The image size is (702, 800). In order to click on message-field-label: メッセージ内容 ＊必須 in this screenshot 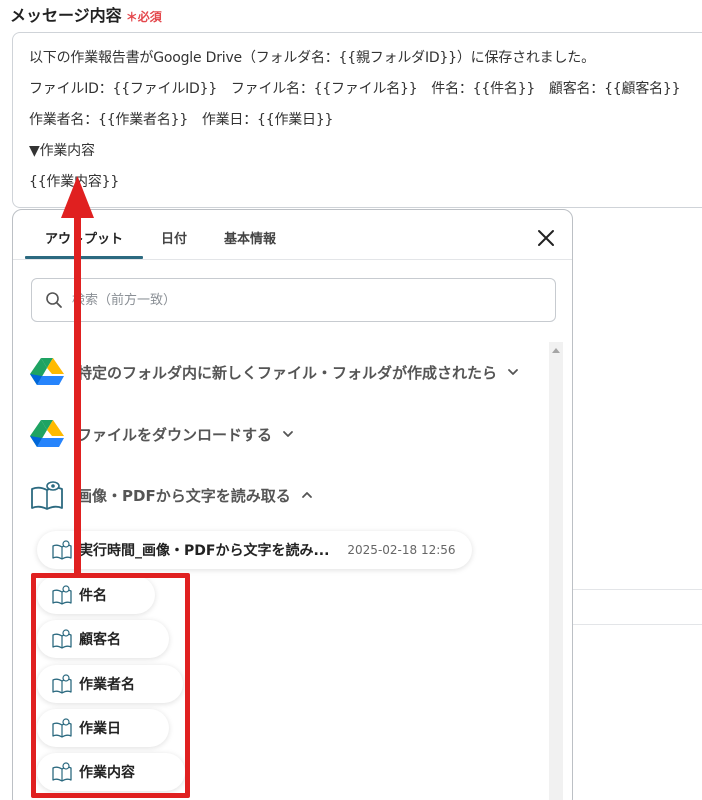, I will do `click(86, 14)`.